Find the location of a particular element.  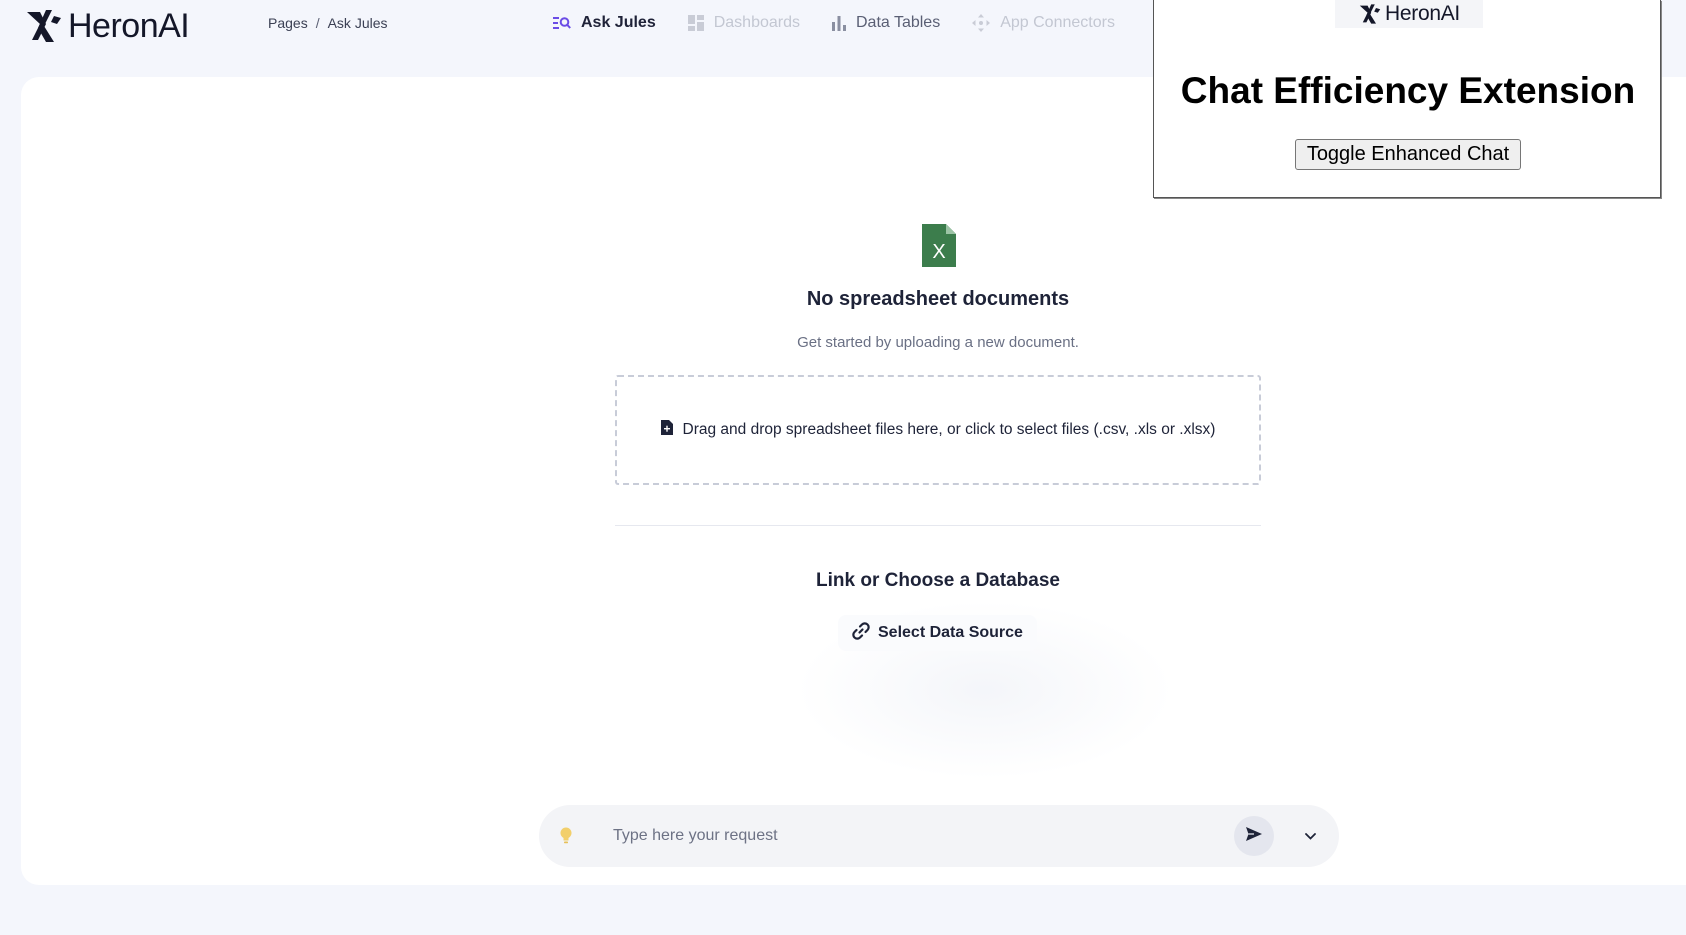

select-data-source-button: Select Data Source is located at coordinates (937, 633).